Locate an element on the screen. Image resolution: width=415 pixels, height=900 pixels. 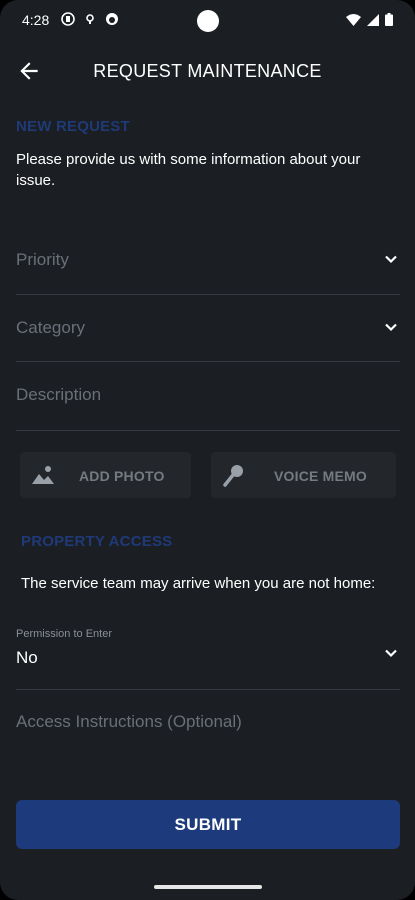
app-bar: REQUEST MAINTENANCE is located at coordinates (207, 71).